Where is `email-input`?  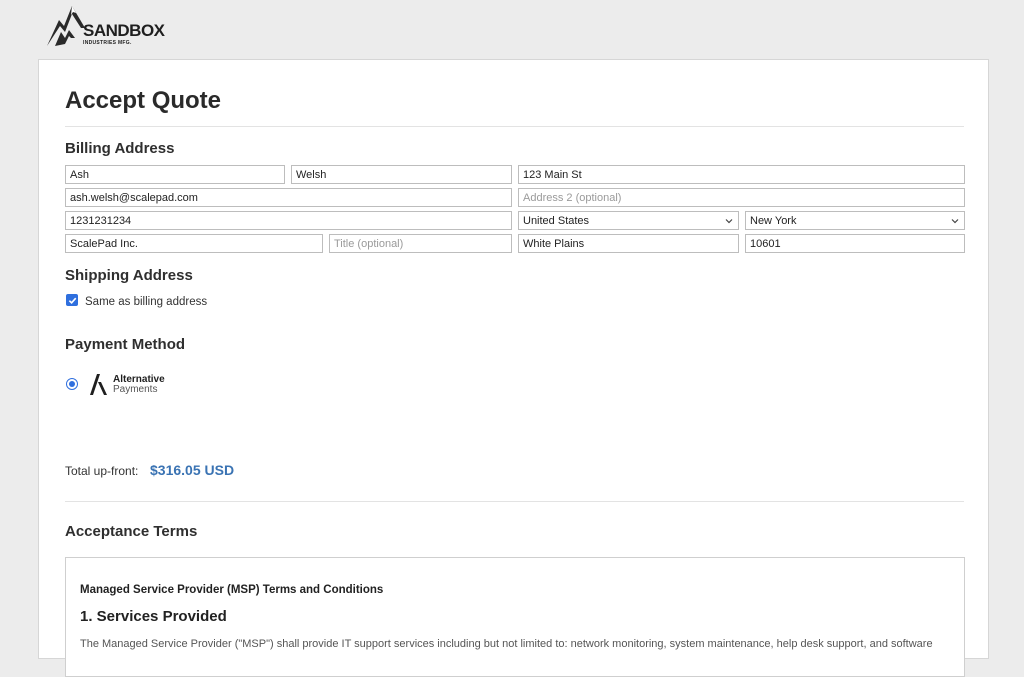
email-input is located at coordinates (288, 197).